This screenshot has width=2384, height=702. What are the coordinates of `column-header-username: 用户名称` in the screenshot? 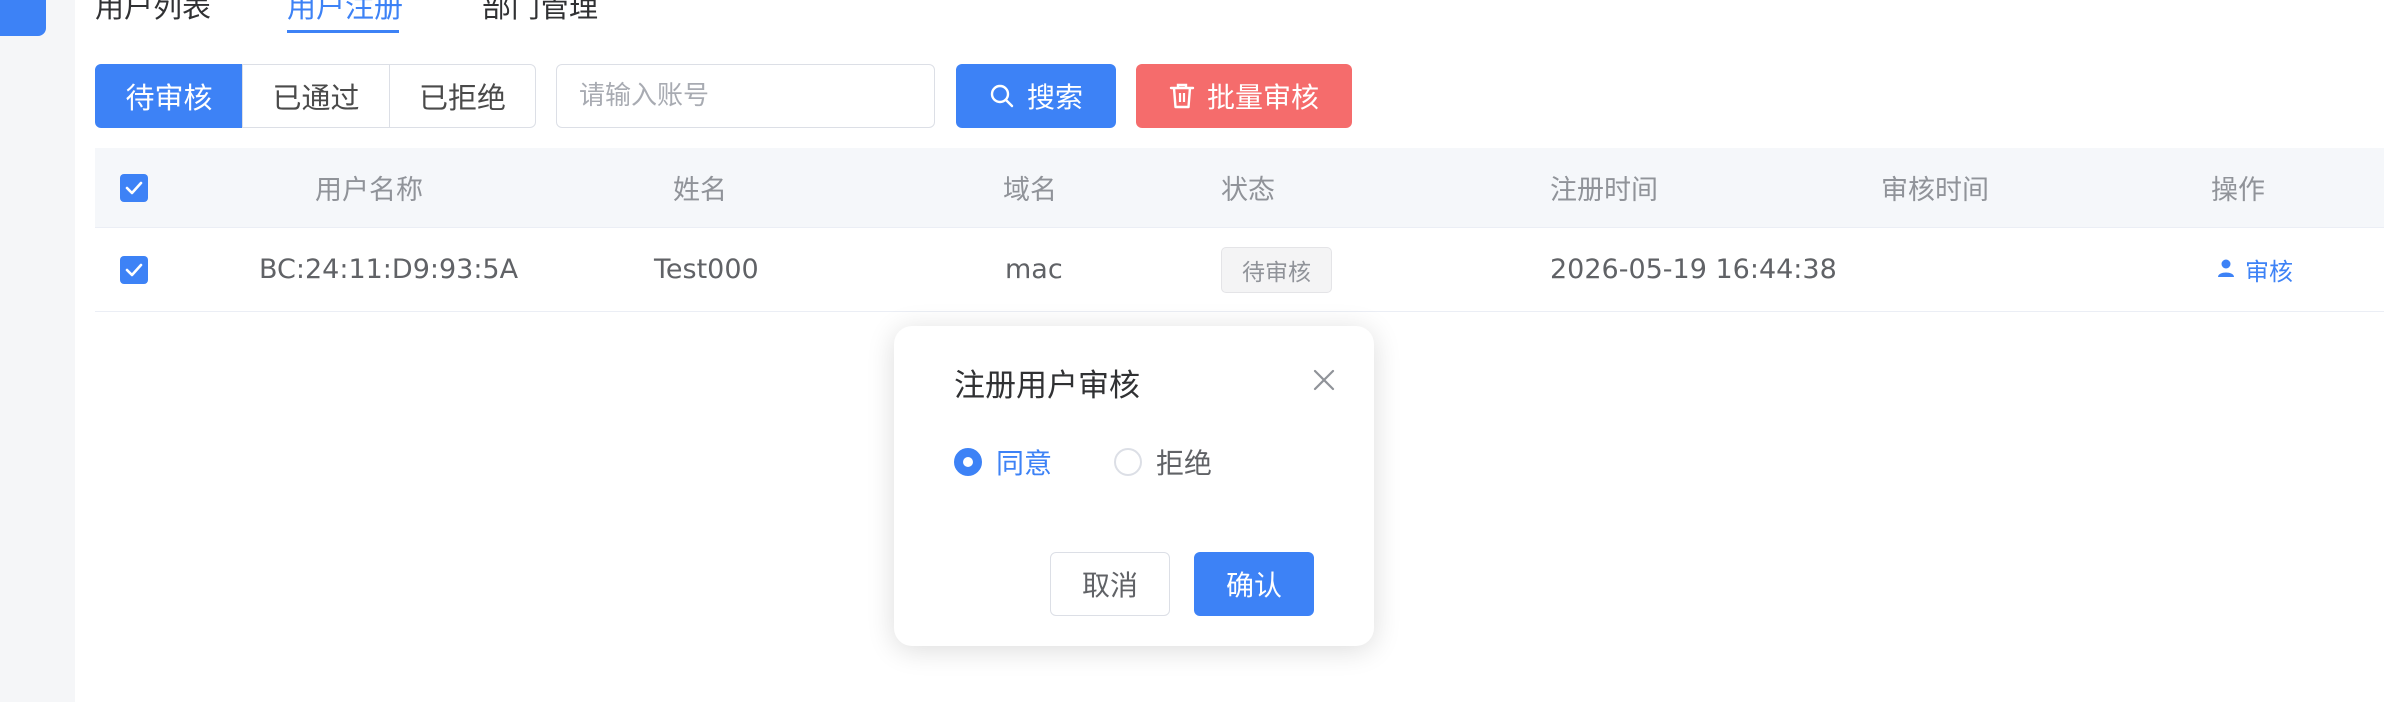 It's located at (369, 190).